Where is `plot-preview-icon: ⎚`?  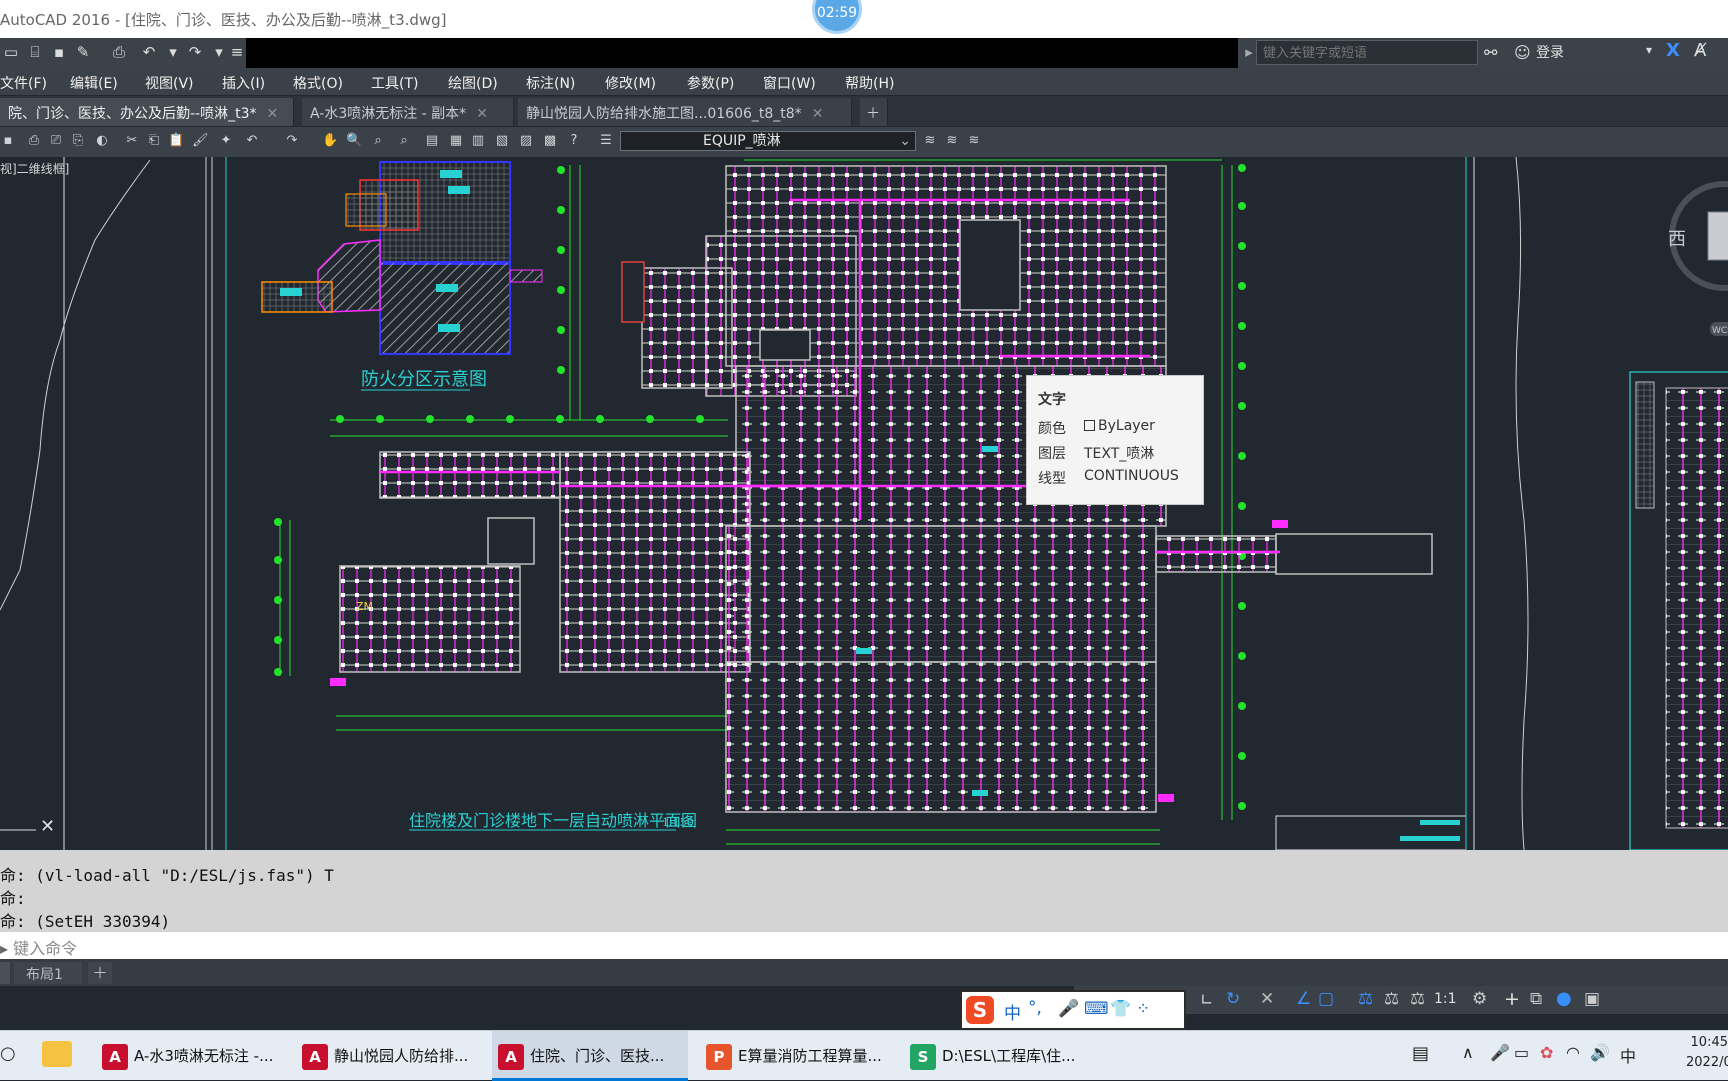
plot-preview-icon: ⎚ is located at coordinates (56, 141).